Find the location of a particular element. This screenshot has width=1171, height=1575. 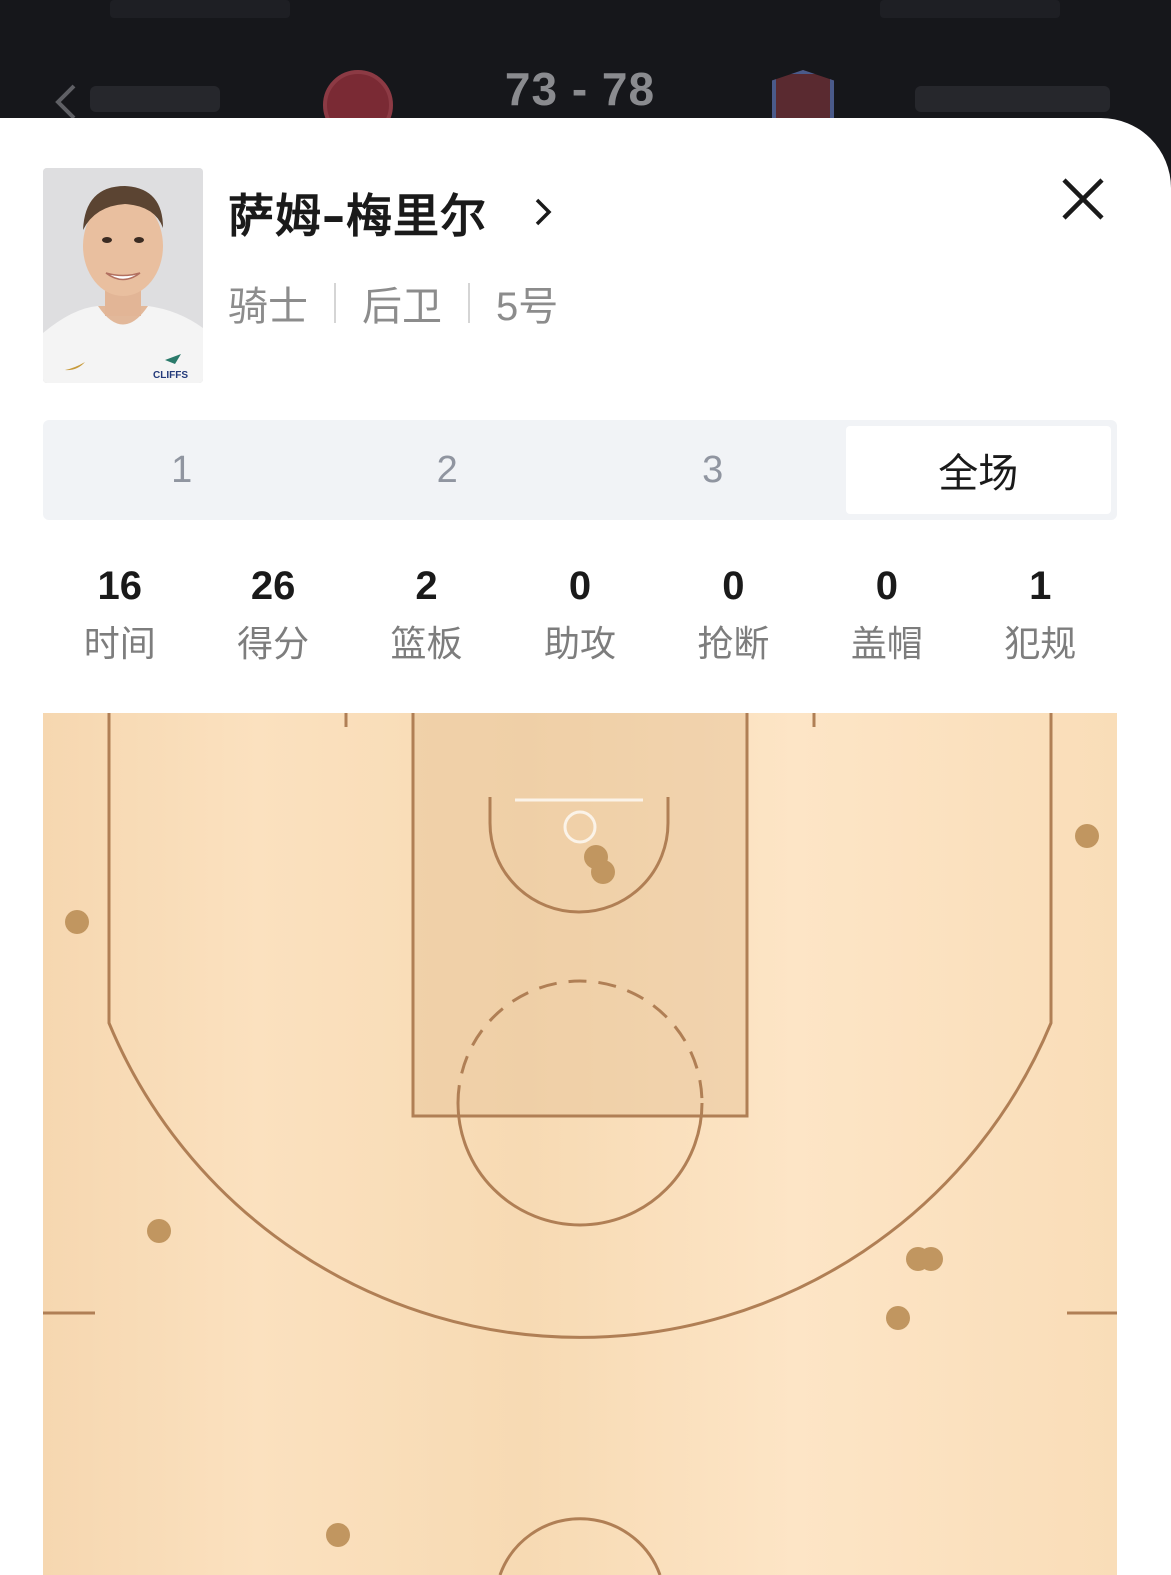

player-photo: CLIFFS is located at coordinates (123, 275).